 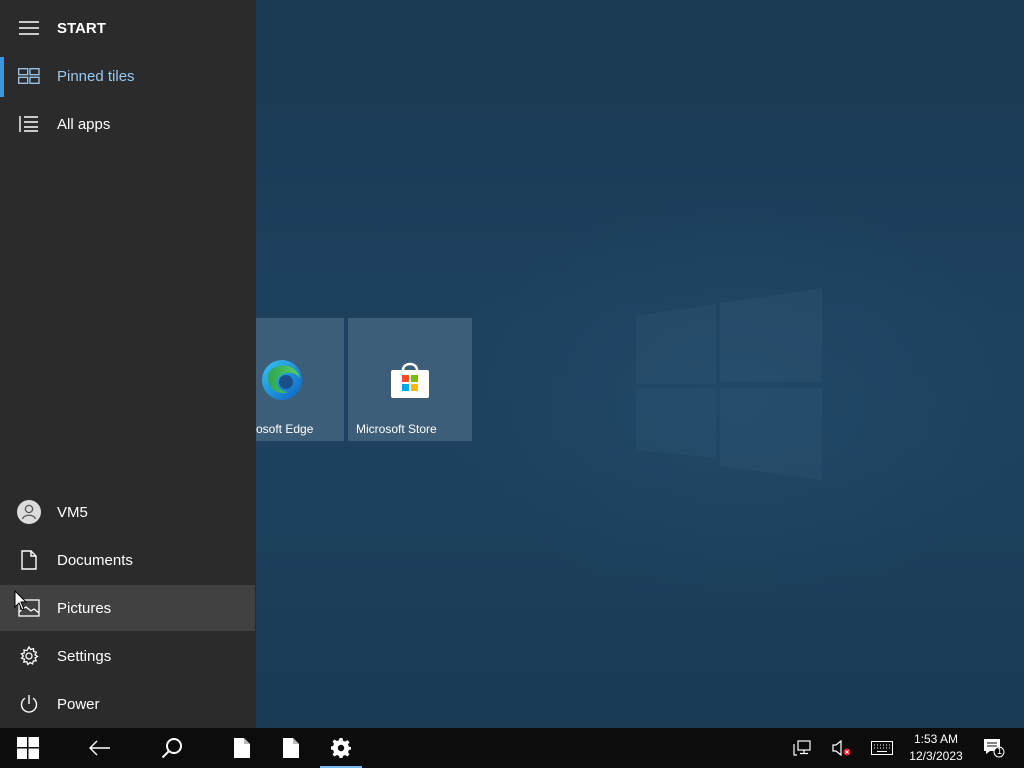 I want to click on keyboard-icon, so click(x=882, y=748).